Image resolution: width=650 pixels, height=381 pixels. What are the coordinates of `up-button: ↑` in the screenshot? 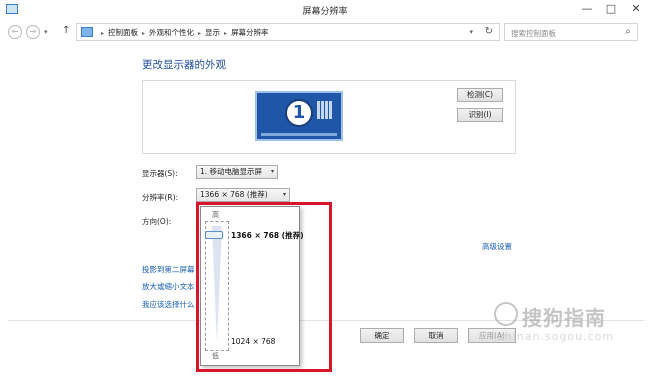 It's located at (66, 30).